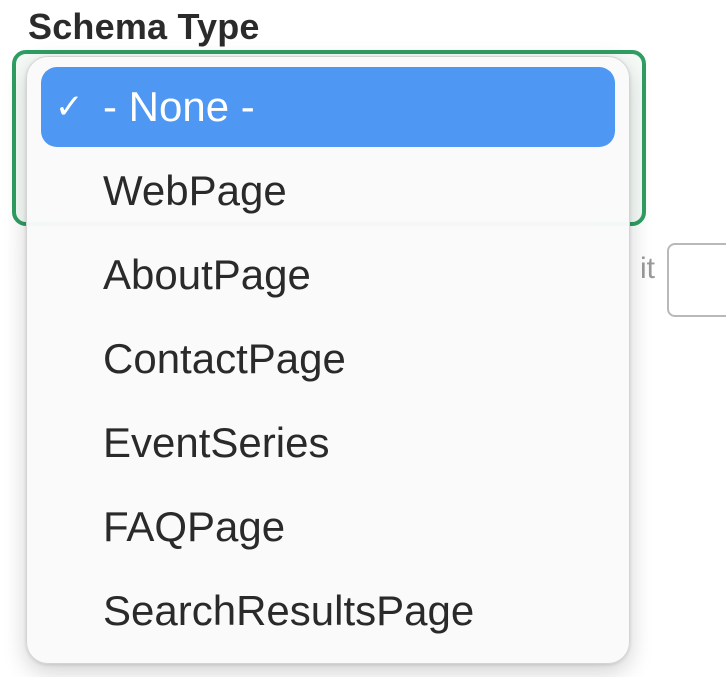 This screenshot has width=726, height=677. I want to click on option-faqpage: FAQPage, so click(328, 527).